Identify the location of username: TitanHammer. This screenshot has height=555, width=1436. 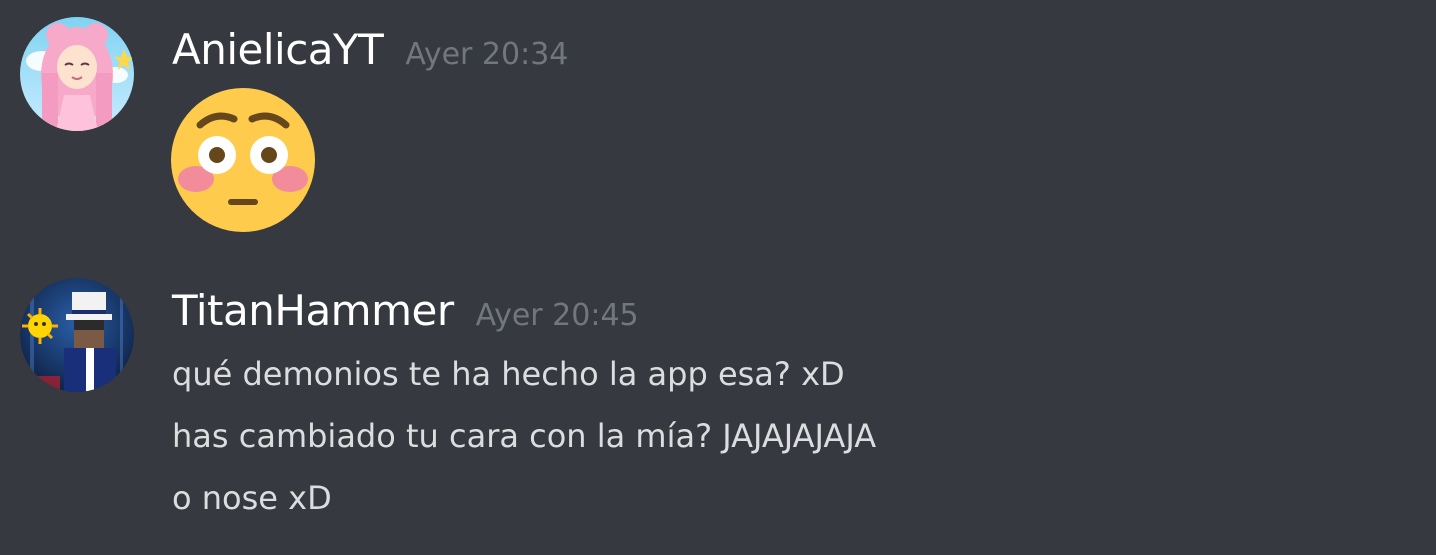
(313, 310).